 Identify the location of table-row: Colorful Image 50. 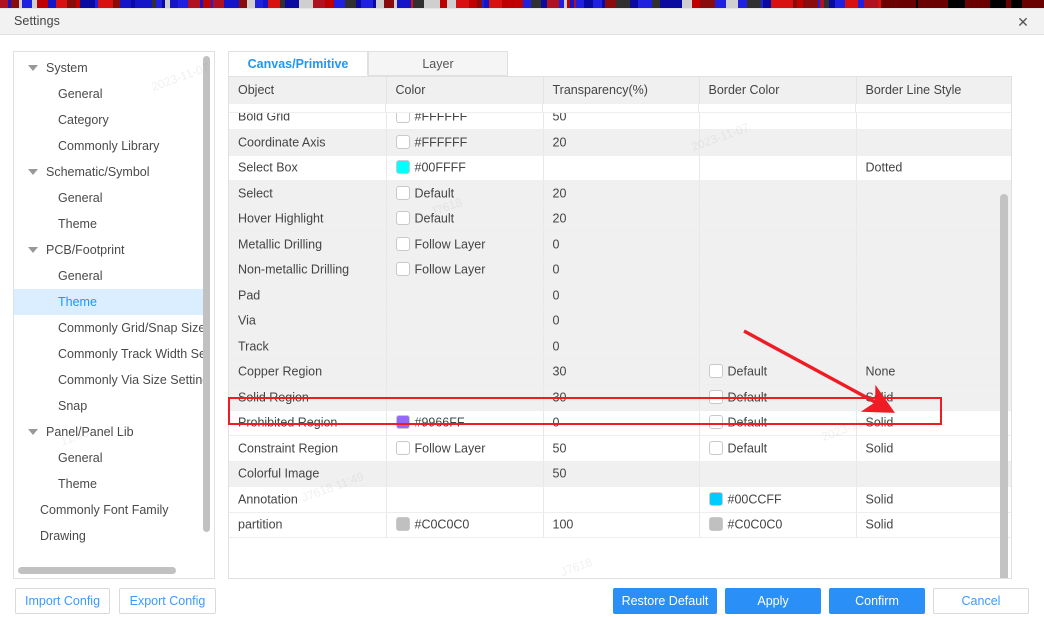
(620, 474).